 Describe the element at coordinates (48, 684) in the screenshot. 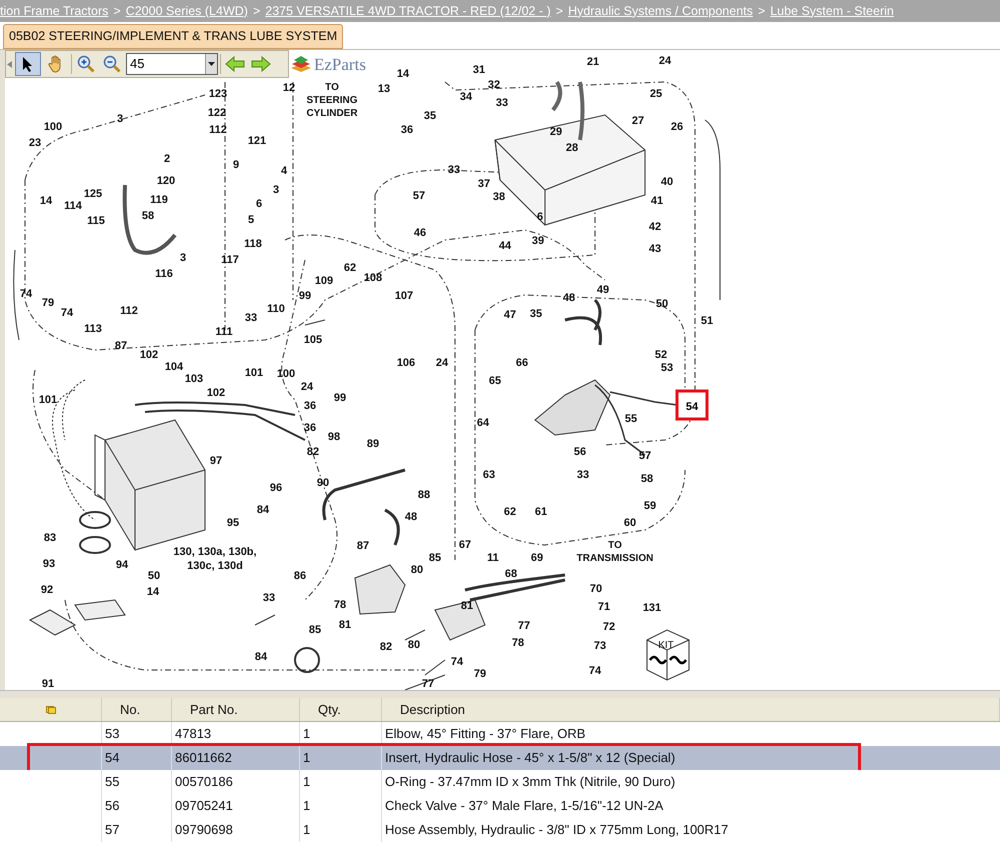

I see `callout-number: 91` at that location.